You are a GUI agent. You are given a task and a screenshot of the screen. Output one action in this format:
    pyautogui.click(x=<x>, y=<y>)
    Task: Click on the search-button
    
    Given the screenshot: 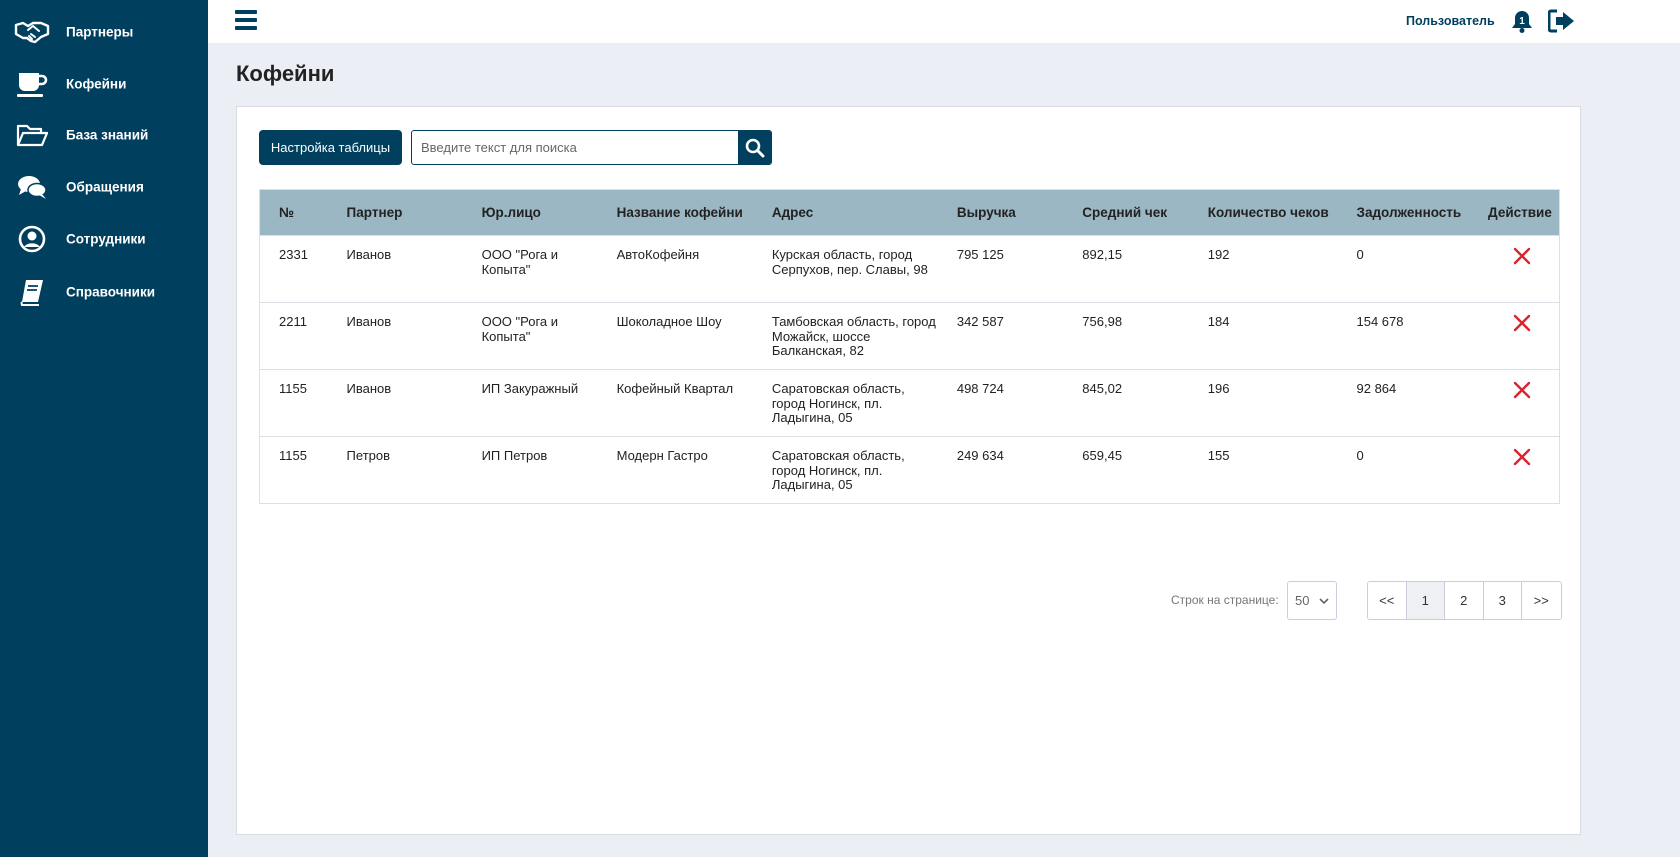 What is the action you would take?
    pyautogui.click(x=754, y=147)
    